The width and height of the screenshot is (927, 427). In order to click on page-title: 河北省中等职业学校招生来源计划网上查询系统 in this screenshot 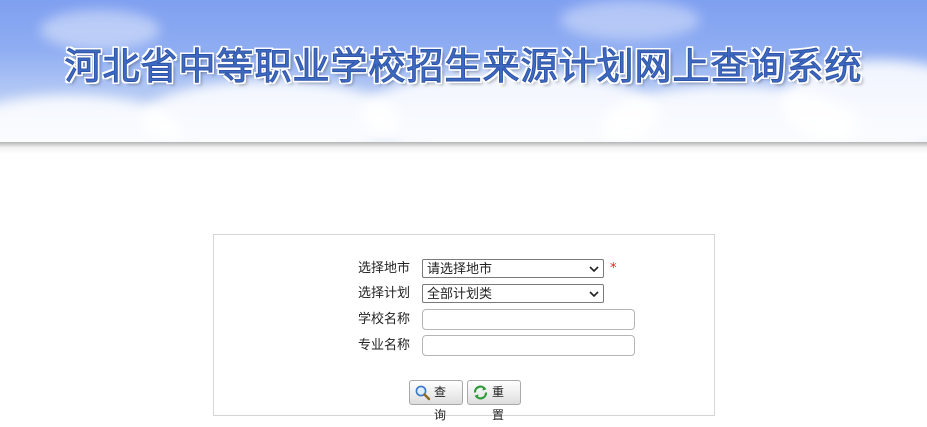, I will do `click(463, 67)`.